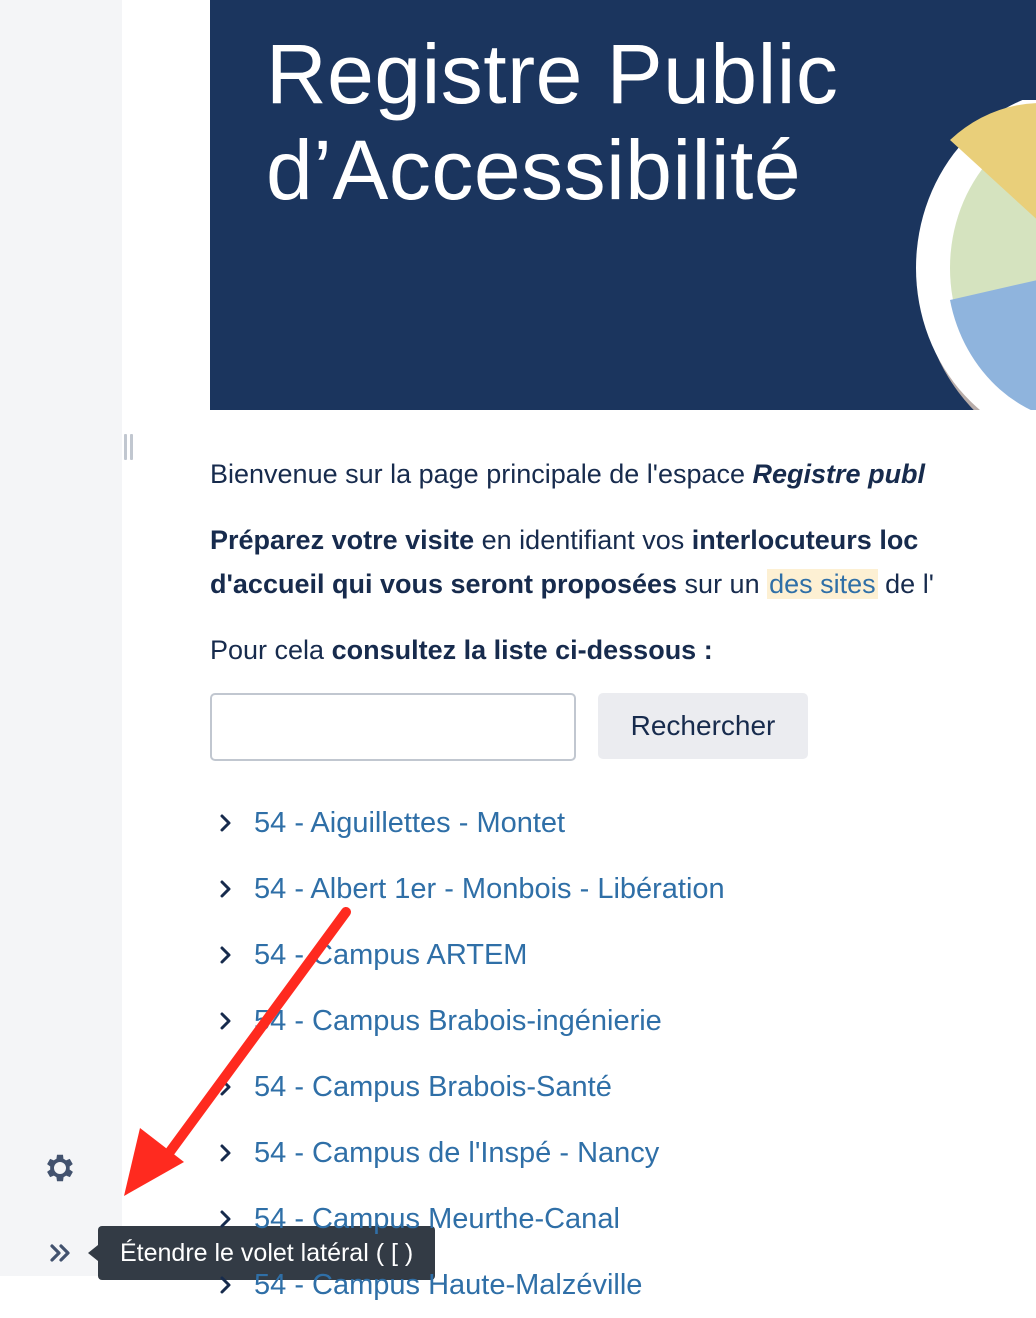 The image size is (1036, 1318). I want to click on double-chevron-right-icon, so click(60, 1253).